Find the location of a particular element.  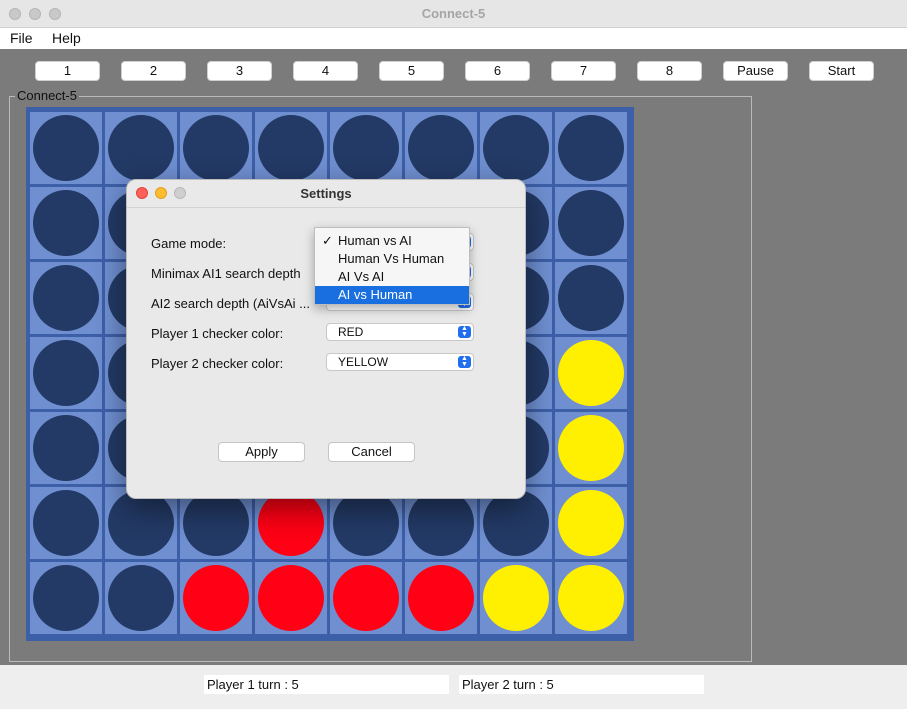

minimax-depth-label: Minimax AI1 search depth is located at coordinates (226, 273).